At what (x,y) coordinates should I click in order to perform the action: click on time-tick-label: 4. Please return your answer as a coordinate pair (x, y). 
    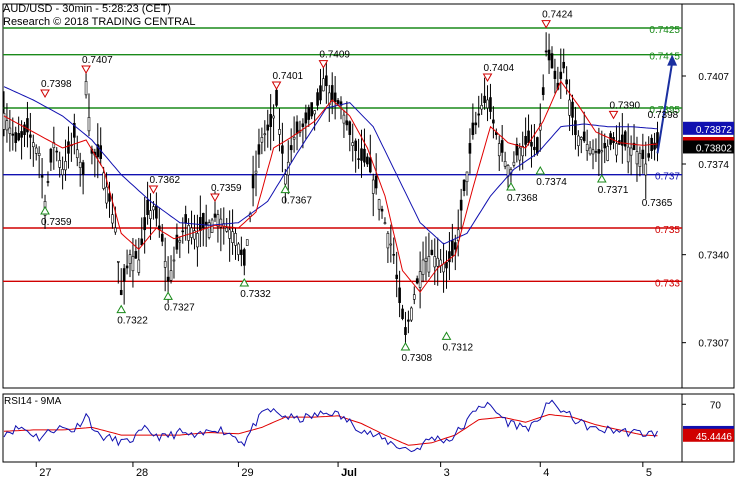
    Looking at the image, I should click on (546, 473).